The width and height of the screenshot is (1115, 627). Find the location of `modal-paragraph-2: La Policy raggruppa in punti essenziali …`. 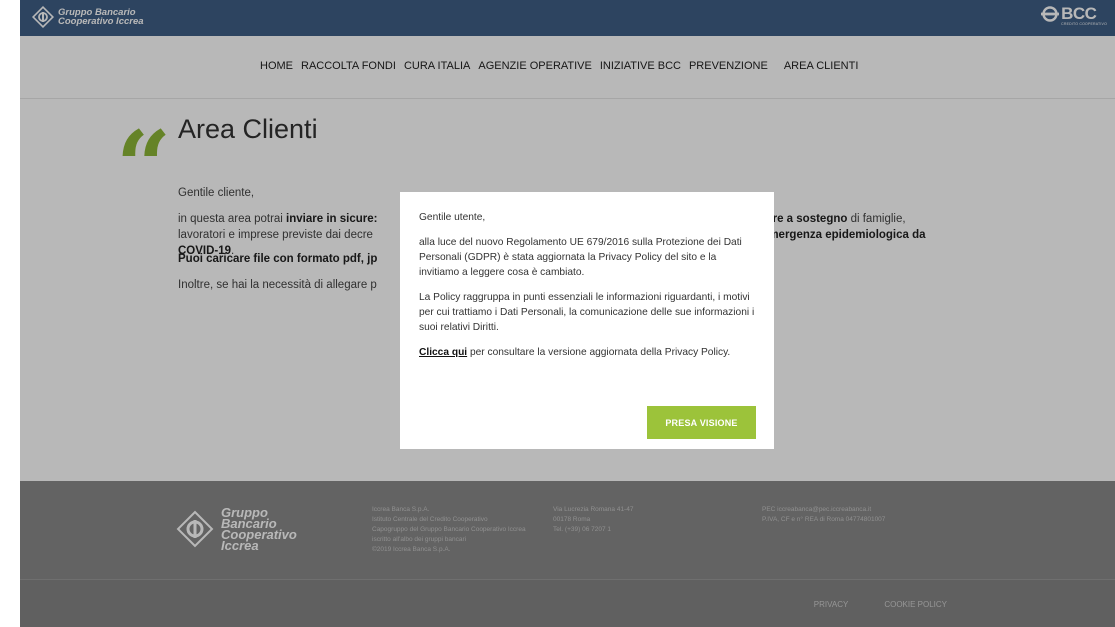

modal-paragraph-2: La Policy raggruppa in punti essenziali … is located at coordinates (587, 312).